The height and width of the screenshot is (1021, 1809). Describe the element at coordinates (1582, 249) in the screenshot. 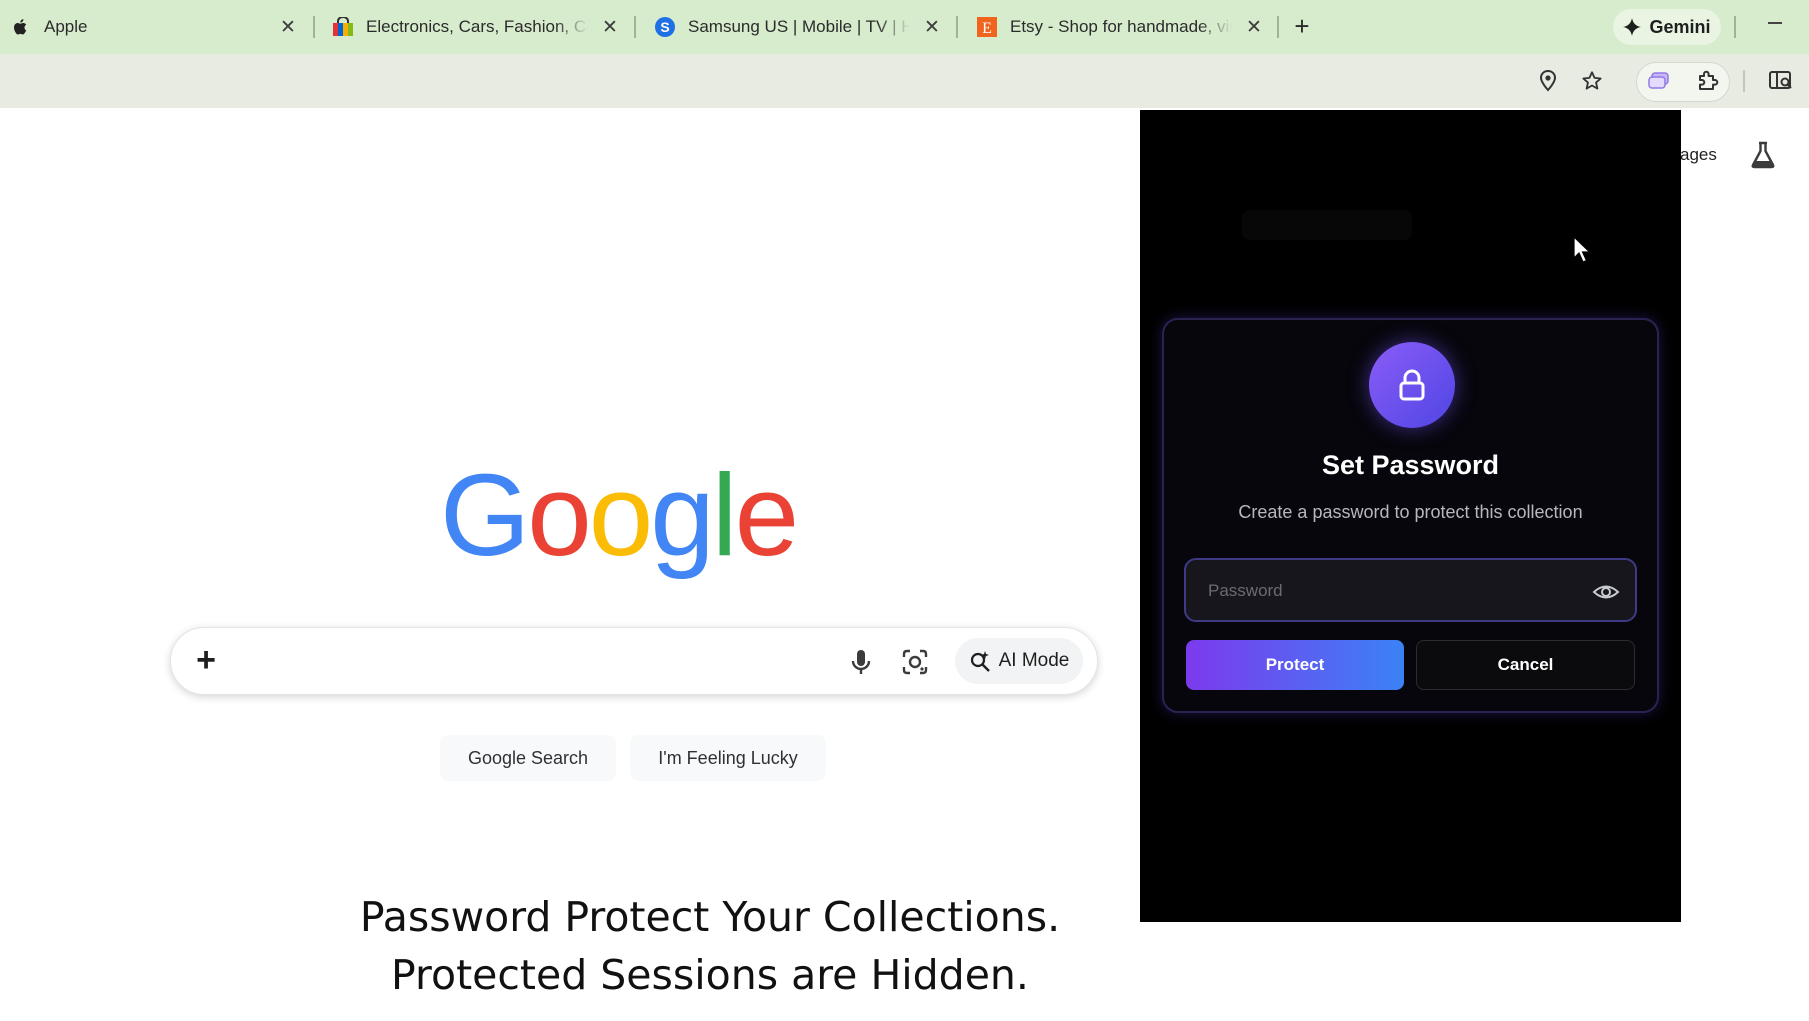

I see `mouse-cursor-icon` at that location.